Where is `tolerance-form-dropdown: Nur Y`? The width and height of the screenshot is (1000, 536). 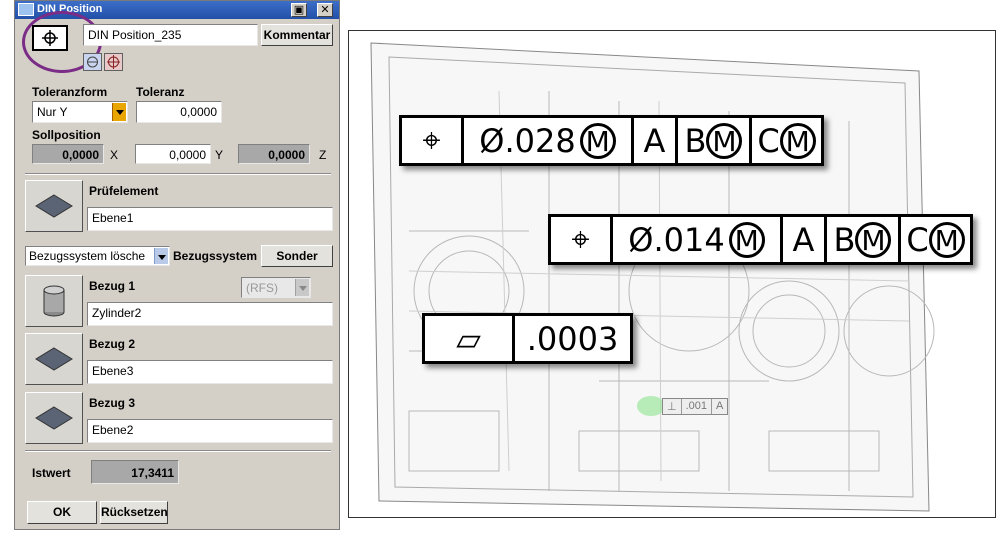
tolerance-form-dropdown: Nur Y is located at coordinates (80, 112).